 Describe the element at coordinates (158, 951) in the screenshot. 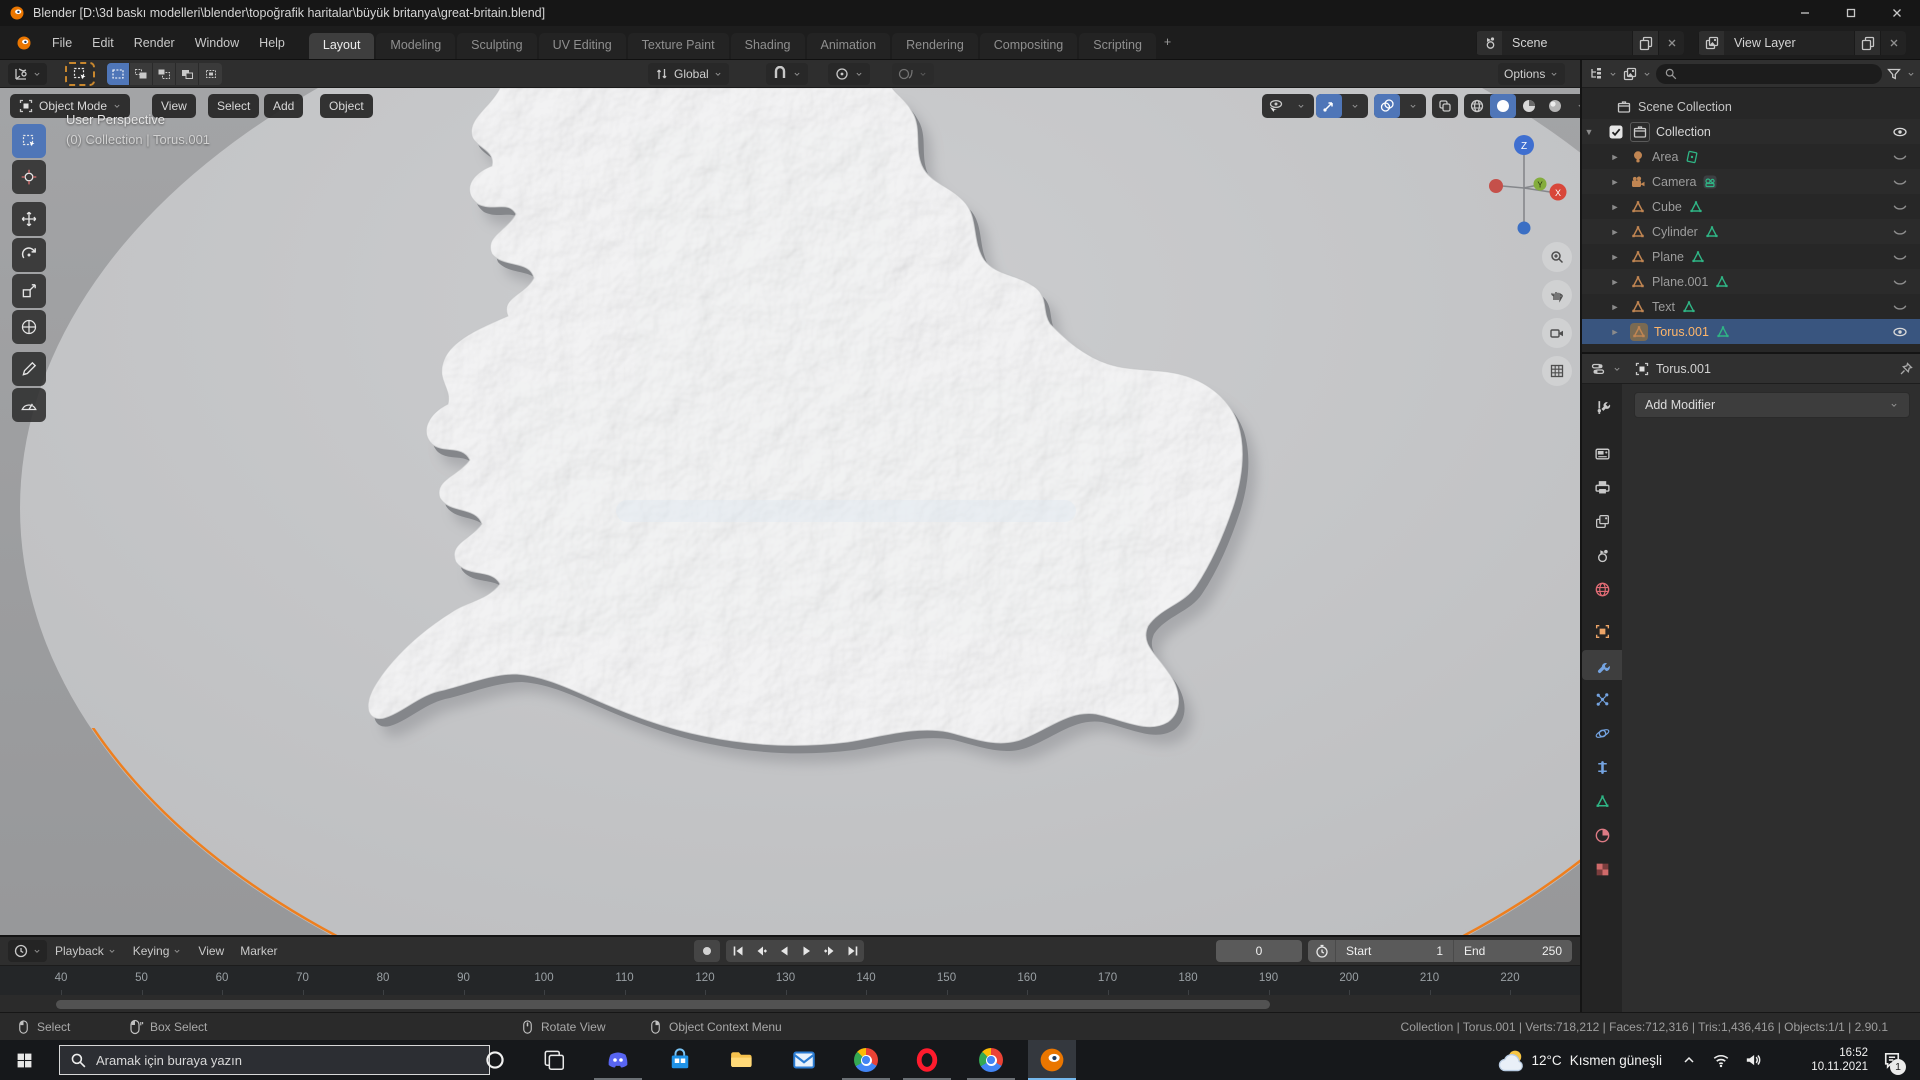

I see `timeline-menu-keying: Keying` at that location.